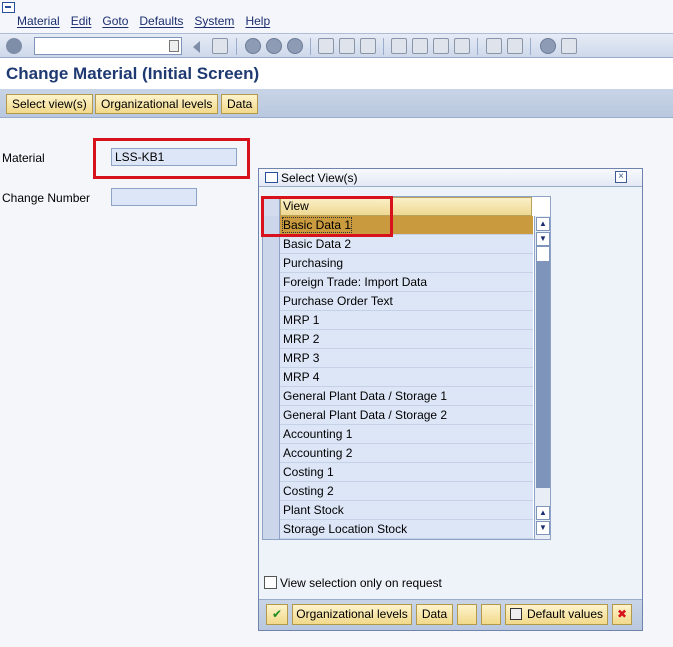 The height and width of the screenshot is (647, 673). What do you see at coordinates (406, 510) in the screenshot?
I see `view-cell: Plant Stock` at bounding box center [406, 510].